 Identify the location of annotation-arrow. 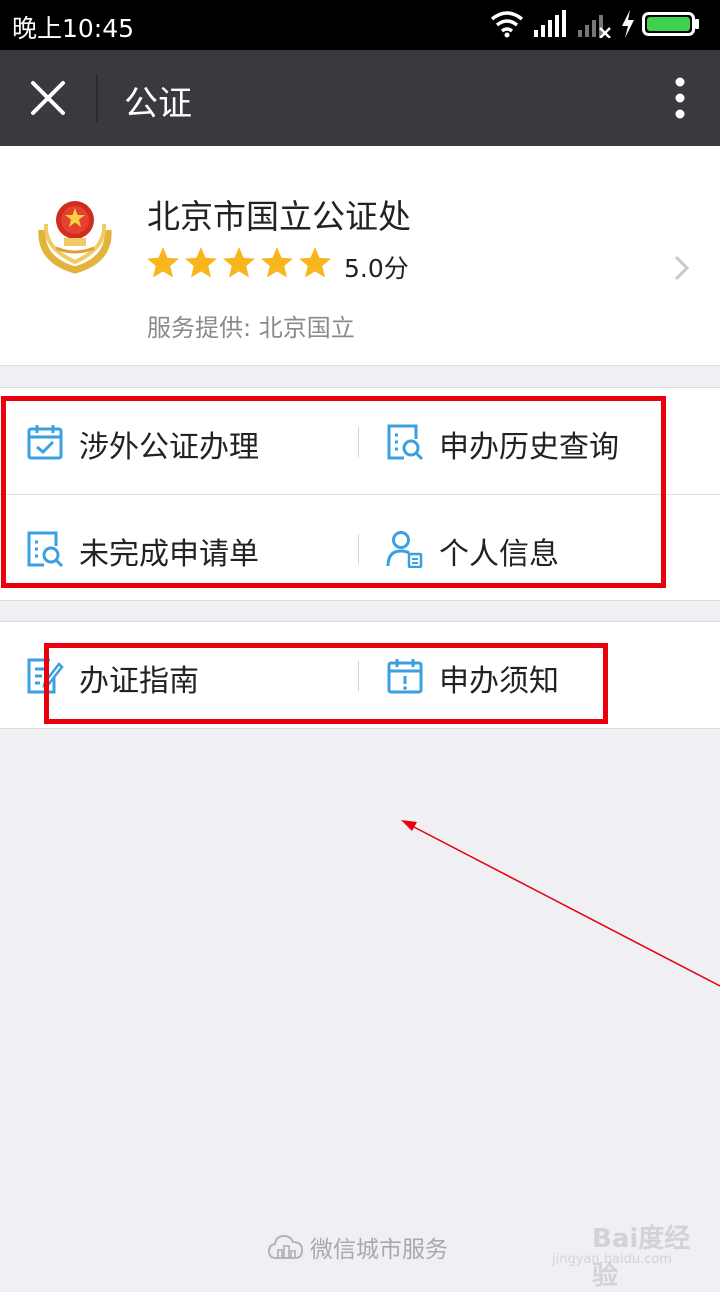
(560, 903).